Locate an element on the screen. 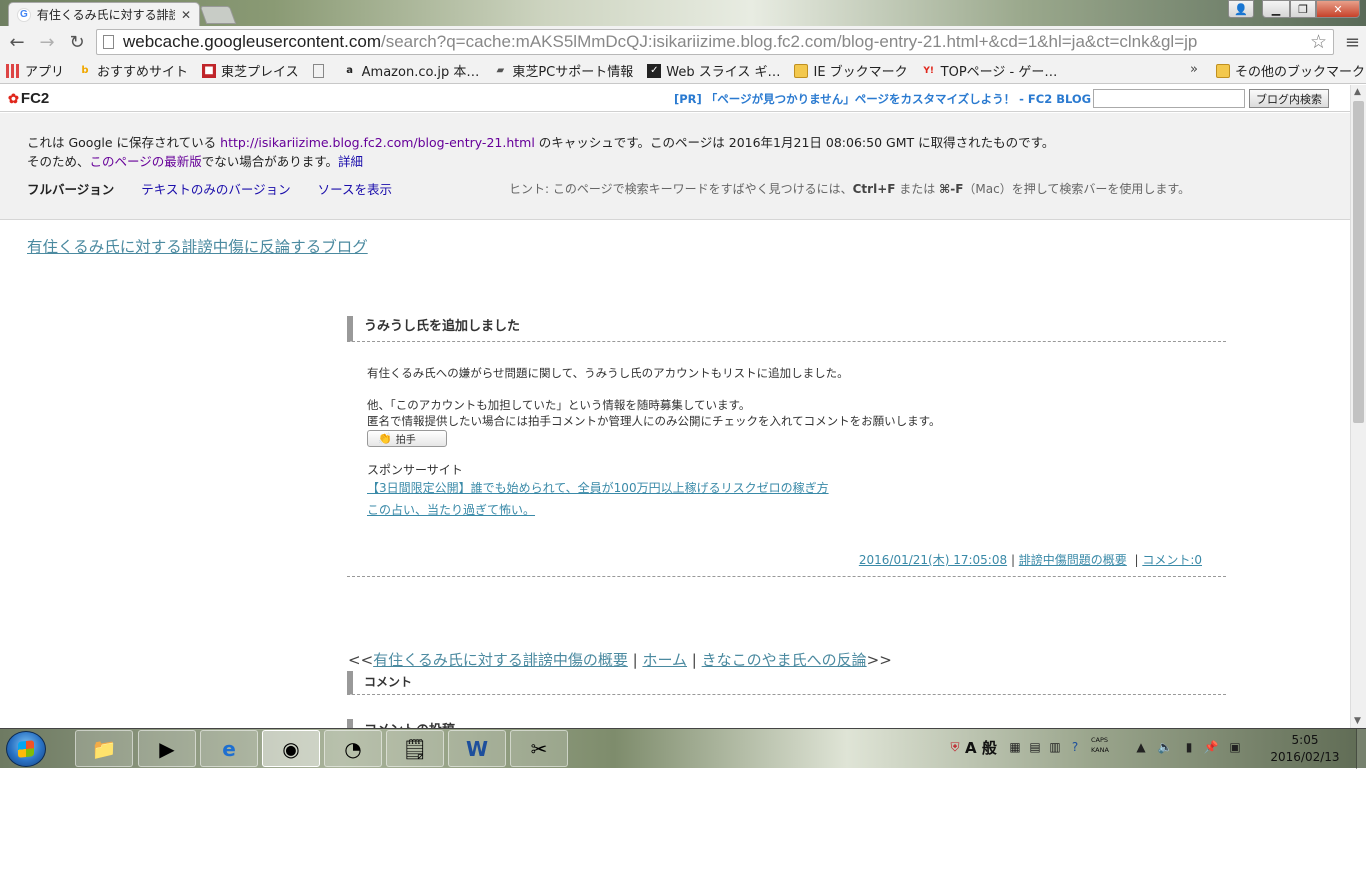 This screenshot has height=887, width=1366. ime-pad-icon: ▤ is located at coordinates (1035, 747).